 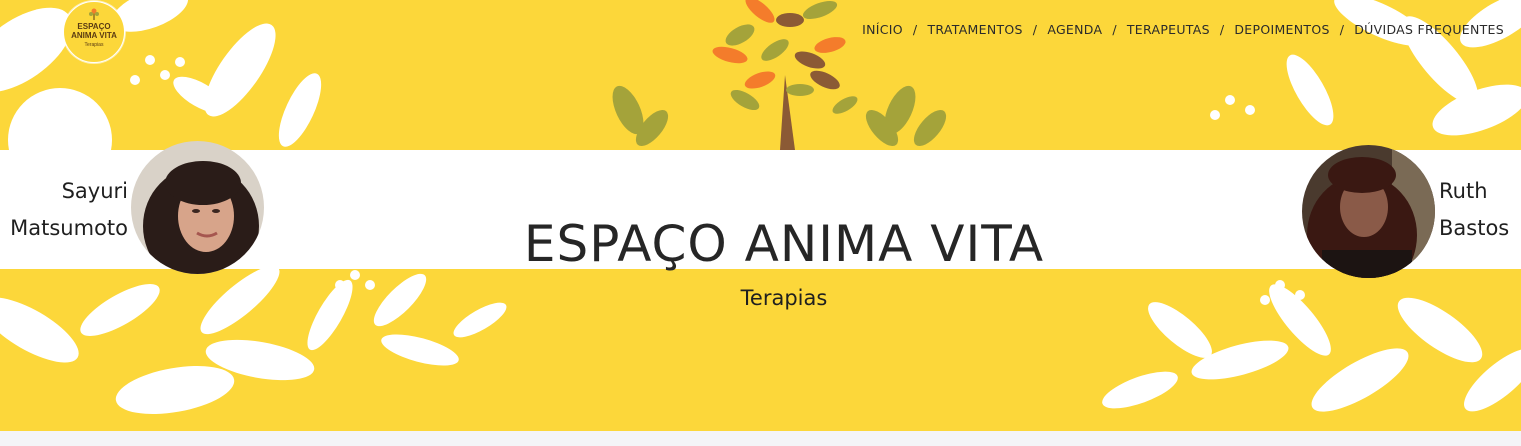 I want to click on logo-tagline: Terapias, so click(x=94, y=45).